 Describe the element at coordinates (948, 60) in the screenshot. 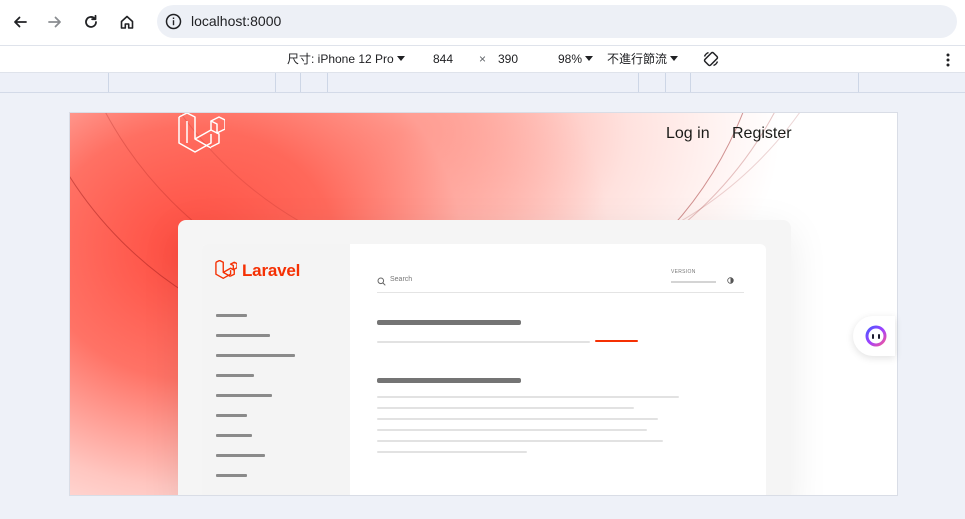

I see `more-options-icon` at that location.